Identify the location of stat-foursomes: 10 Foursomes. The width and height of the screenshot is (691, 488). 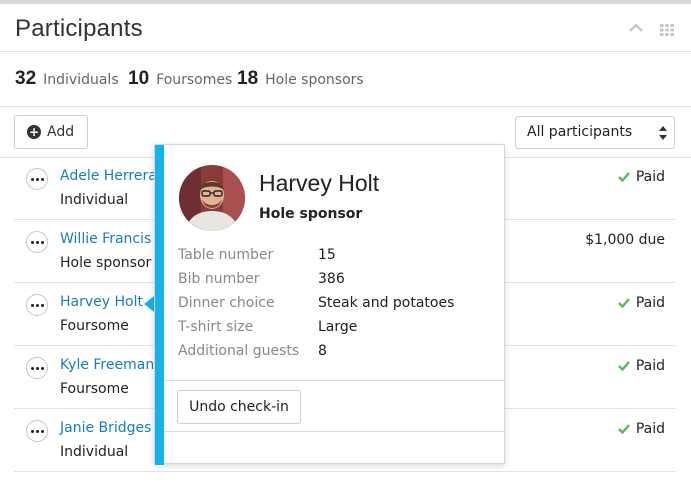
(180, 79).